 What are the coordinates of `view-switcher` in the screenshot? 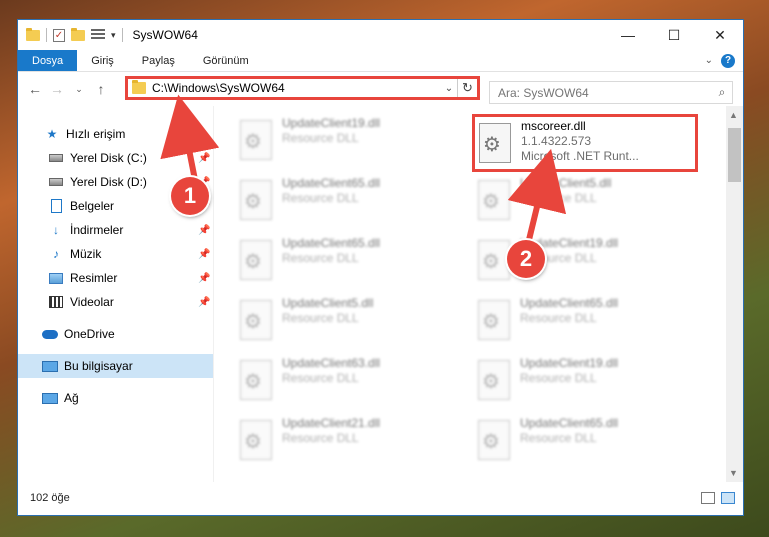 It's located at (718, 498).